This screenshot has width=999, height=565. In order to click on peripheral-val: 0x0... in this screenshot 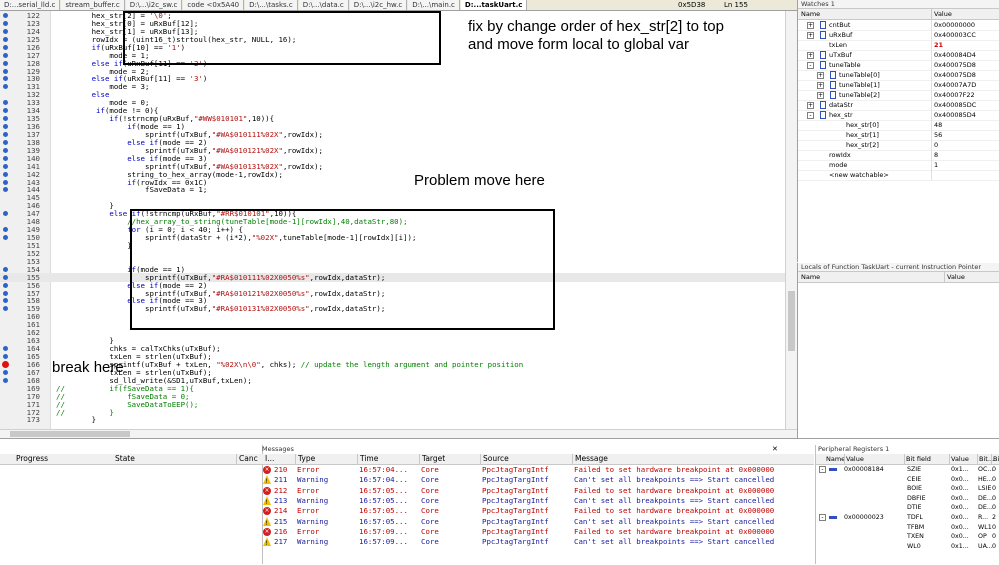, I will do `click(960, 508)`.